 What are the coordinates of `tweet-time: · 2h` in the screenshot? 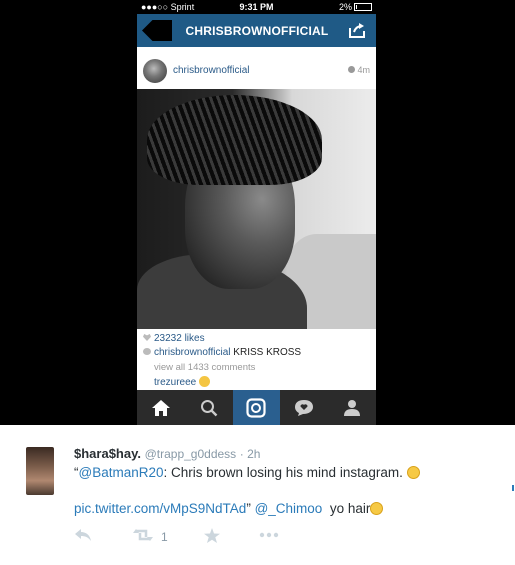 It's located at (250, 454).